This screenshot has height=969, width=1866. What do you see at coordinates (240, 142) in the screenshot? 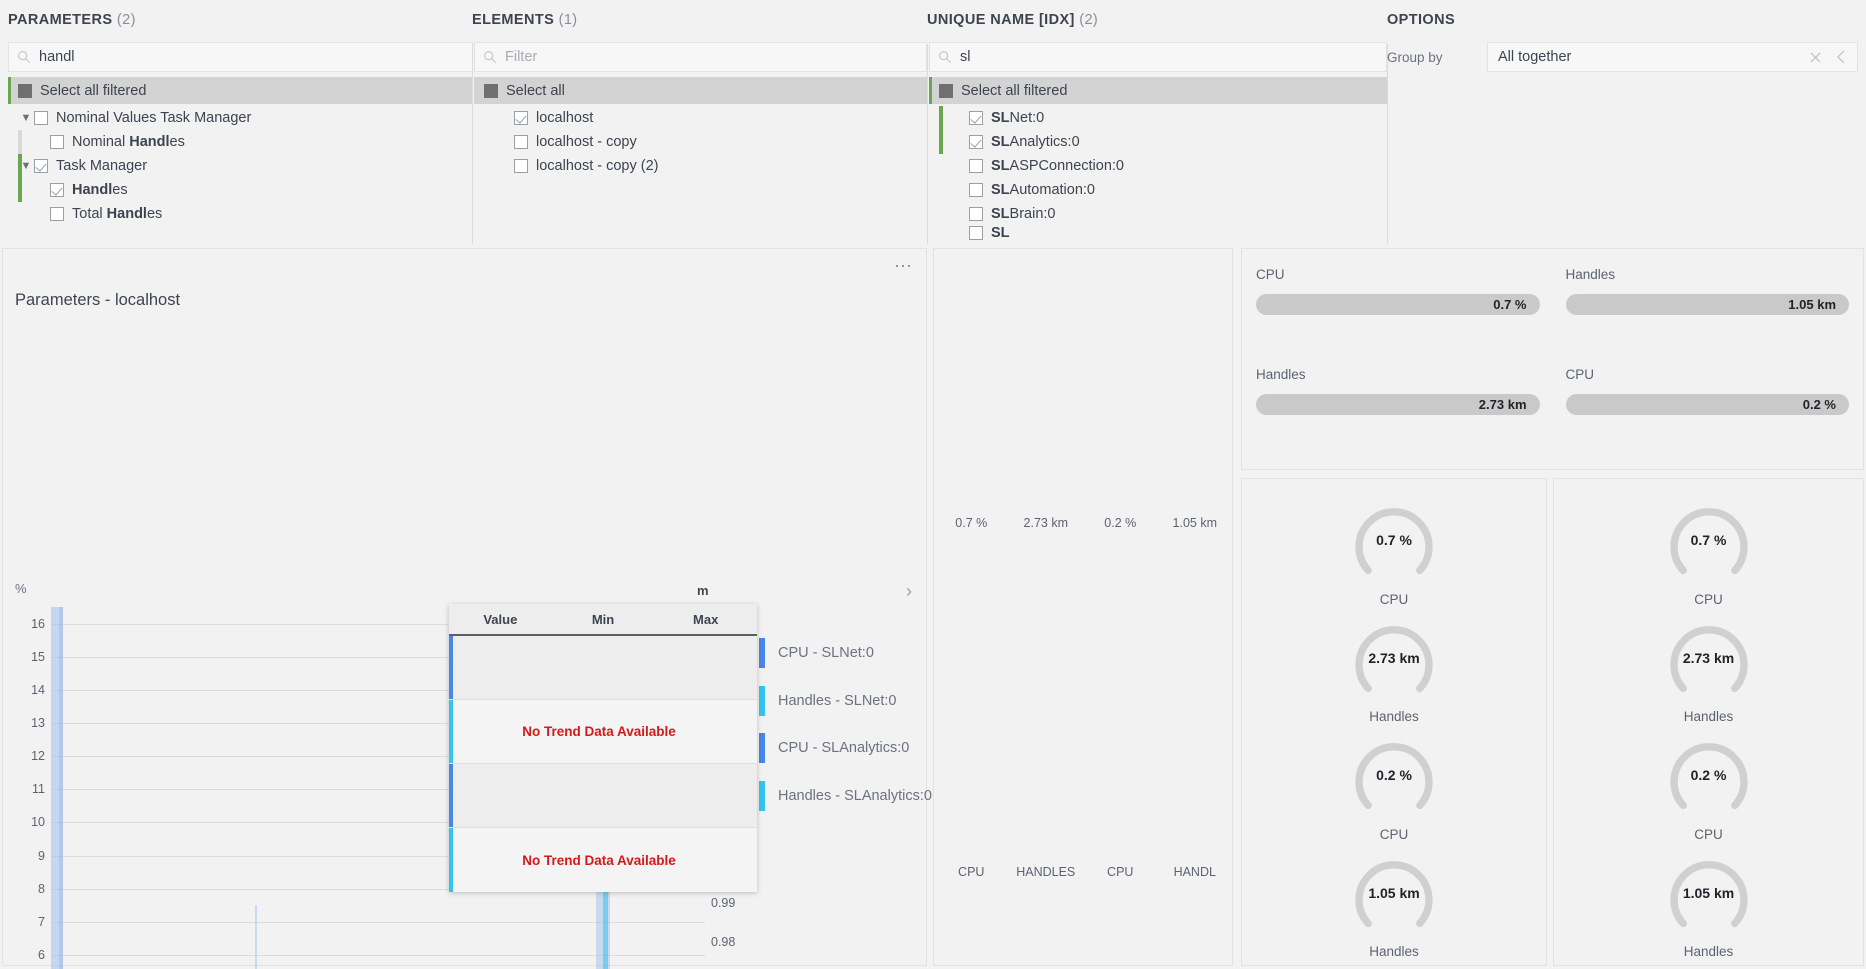
I see `parameters-tree-row: ▼ Nominal Handles` at bounding box center [240, 142].